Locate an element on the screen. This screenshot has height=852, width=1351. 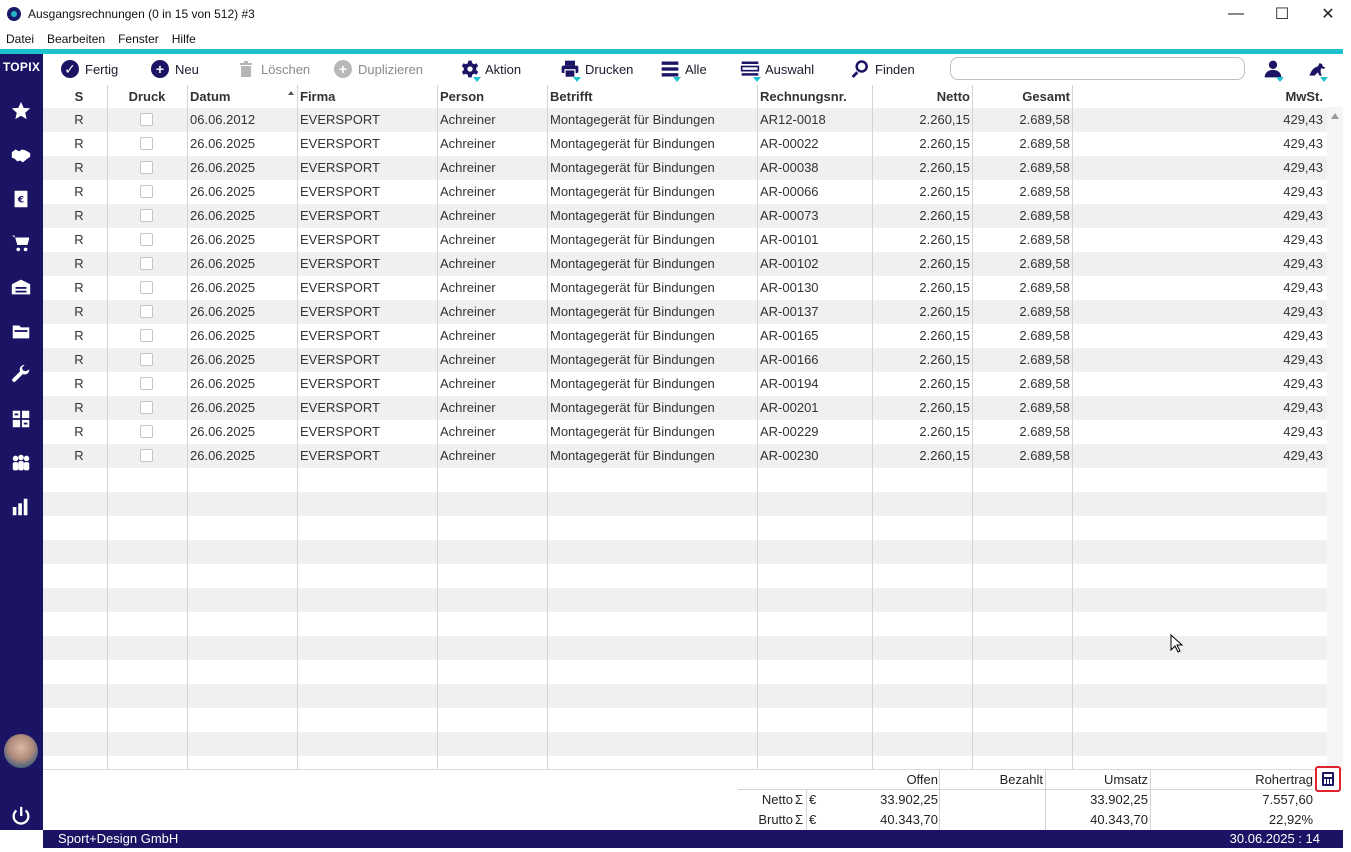
cell-person: Achreiner is located at coordinates (468, 119).